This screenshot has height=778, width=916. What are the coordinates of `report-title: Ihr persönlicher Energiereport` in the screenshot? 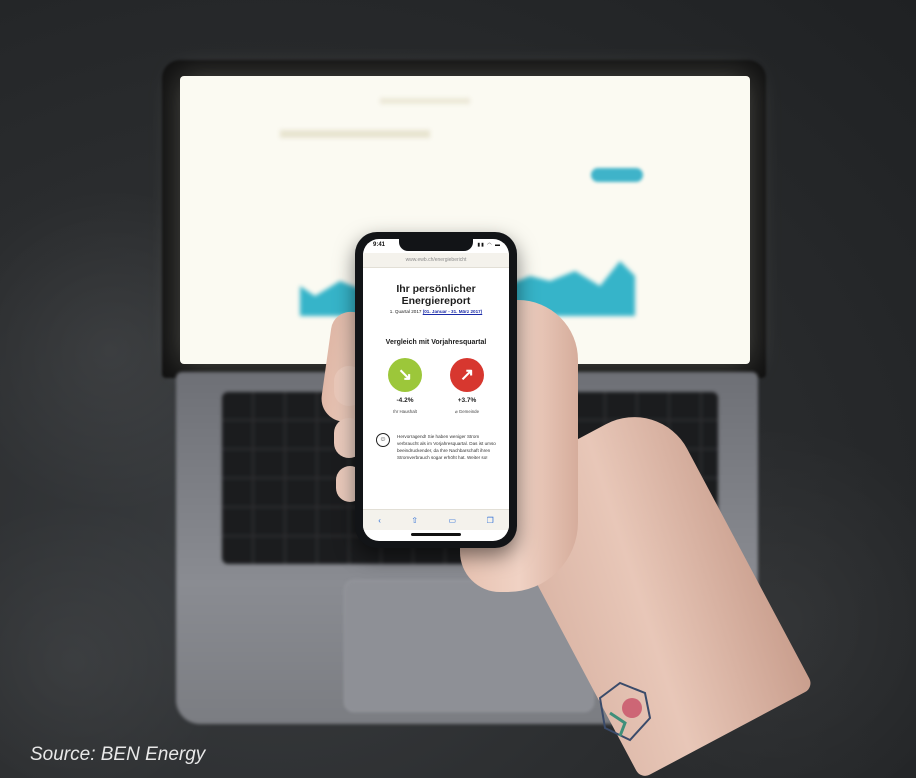 It's located at (436, 295).